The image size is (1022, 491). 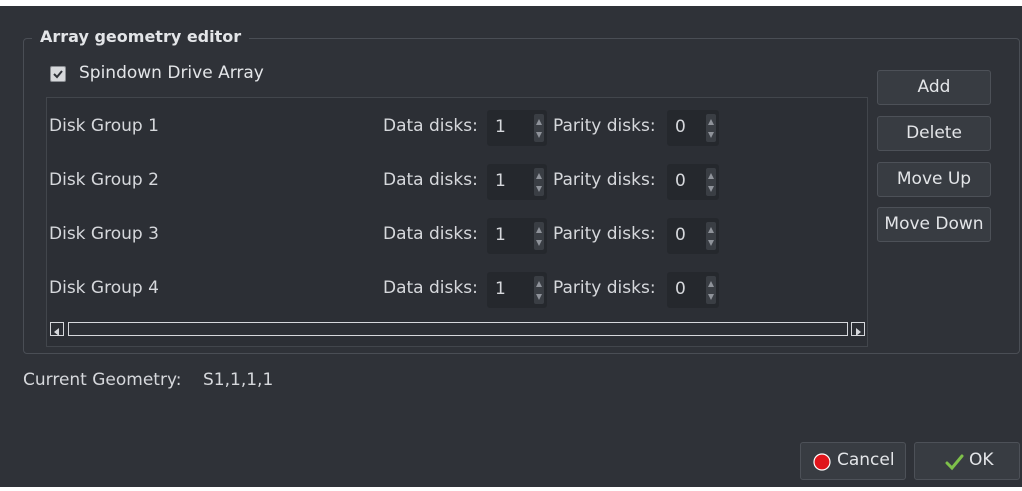 I want to click on current-geometry-label: Current Geometry:, so click(x=102, y=380).